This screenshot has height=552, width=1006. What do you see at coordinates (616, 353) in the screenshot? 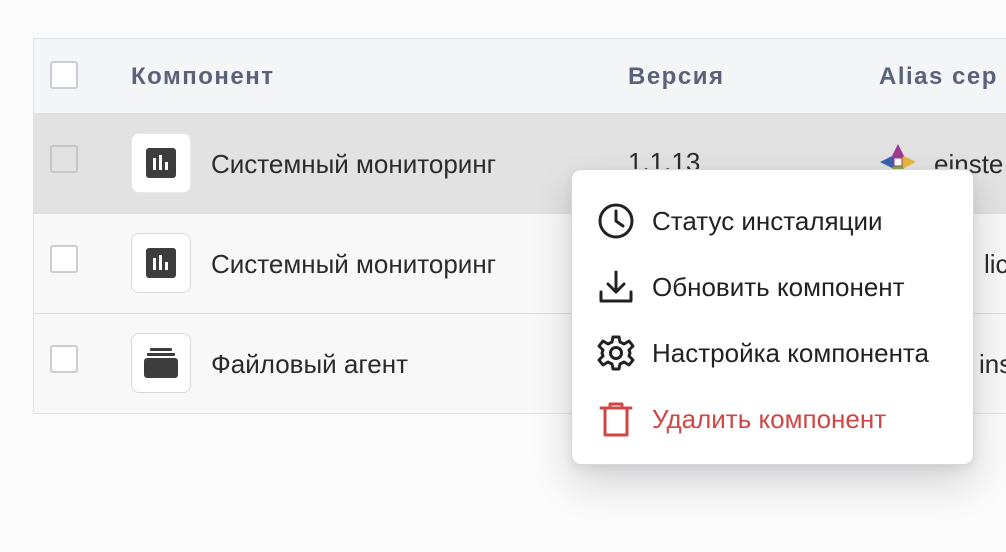
I see `gear-icon` at bounding box center [616, 353].